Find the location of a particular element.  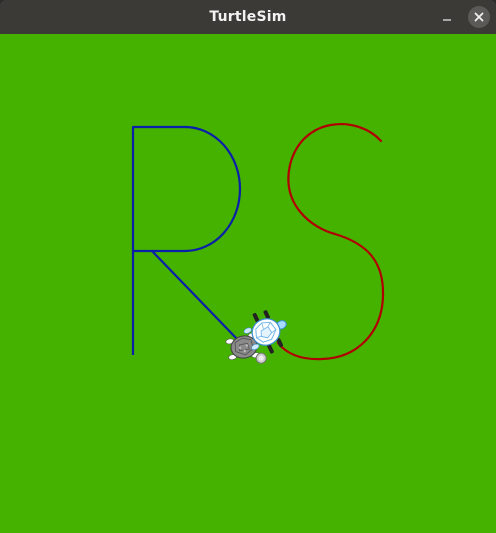

letter-s-path is located at coordinates (330, 241).